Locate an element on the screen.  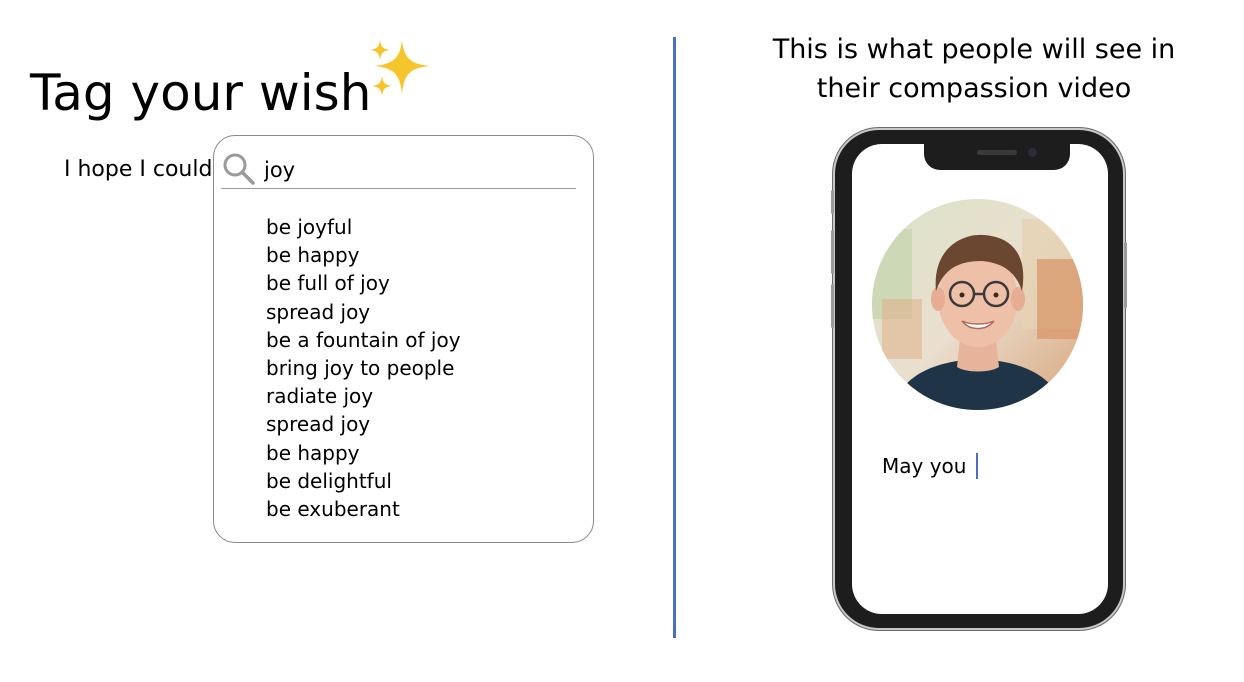
speaker-icon is located at coordinates (997, 152).